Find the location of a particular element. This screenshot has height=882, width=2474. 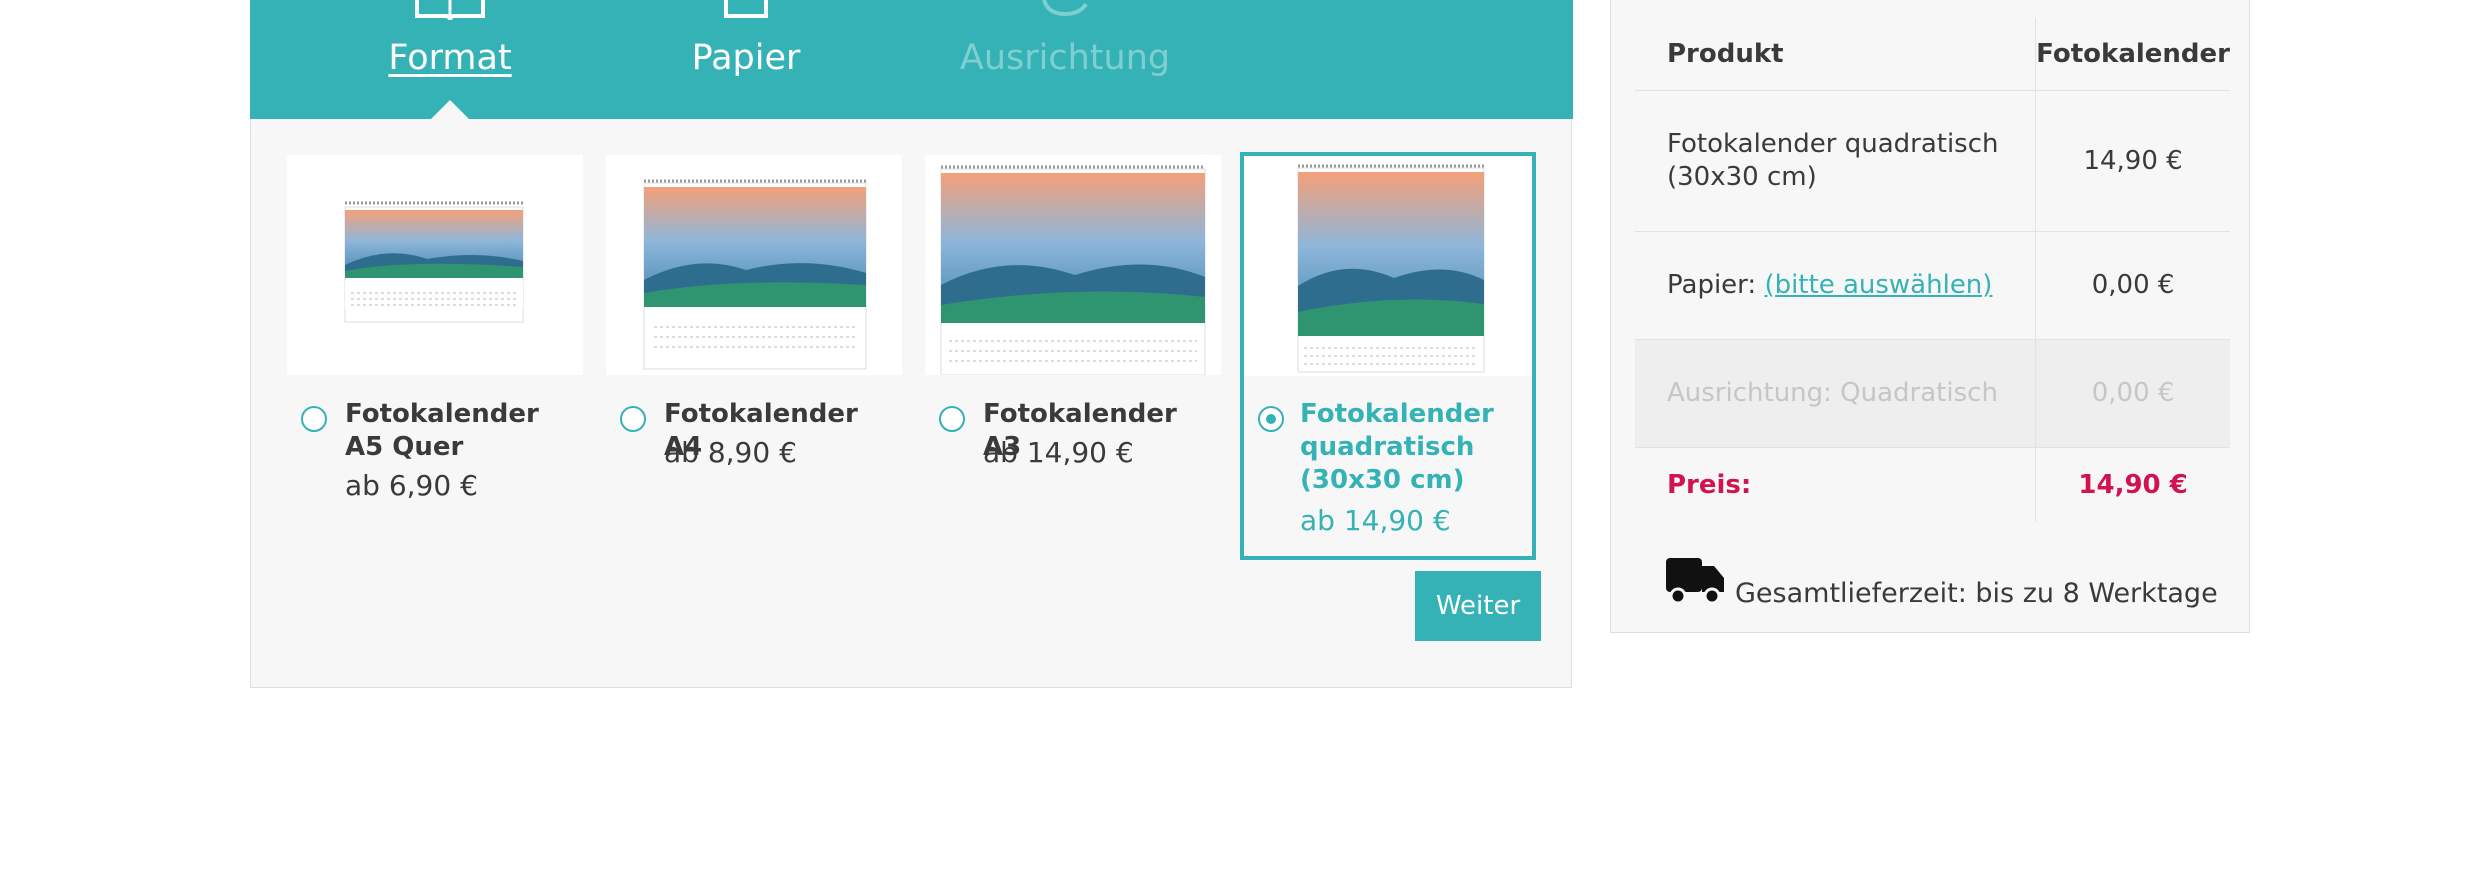

tab-ausrichtung: Ausrichtung is located at coordinates (1065, 59).